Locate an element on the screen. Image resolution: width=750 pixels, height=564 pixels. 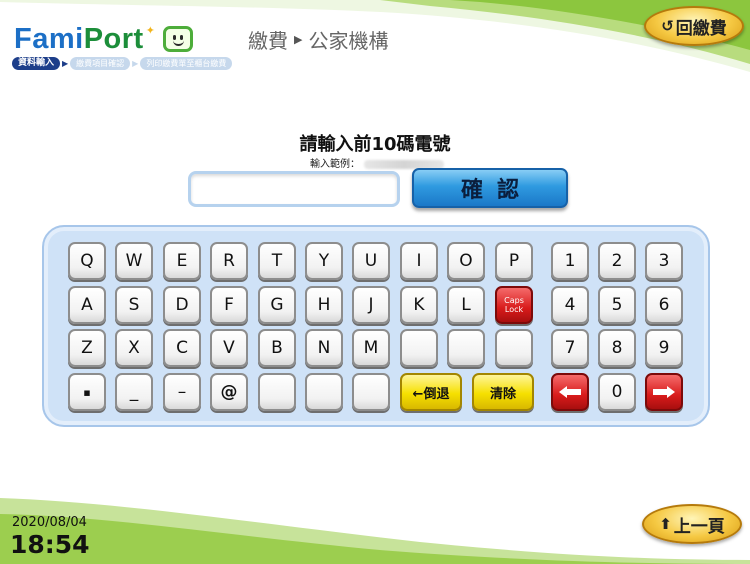
bottom-green-swoosh is located at coordinates (375, 531).